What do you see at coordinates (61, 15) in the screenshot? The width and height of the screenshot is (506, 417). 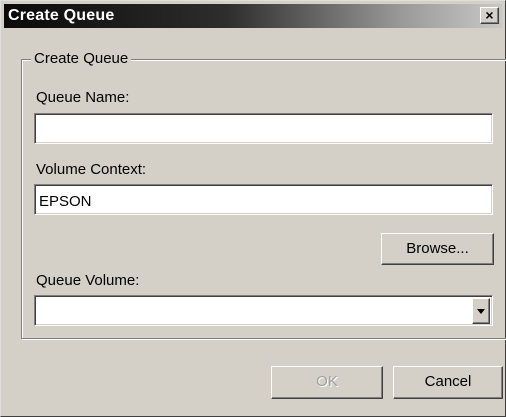 I see `window-title: Create Queue` at bounding box center [61, 15].